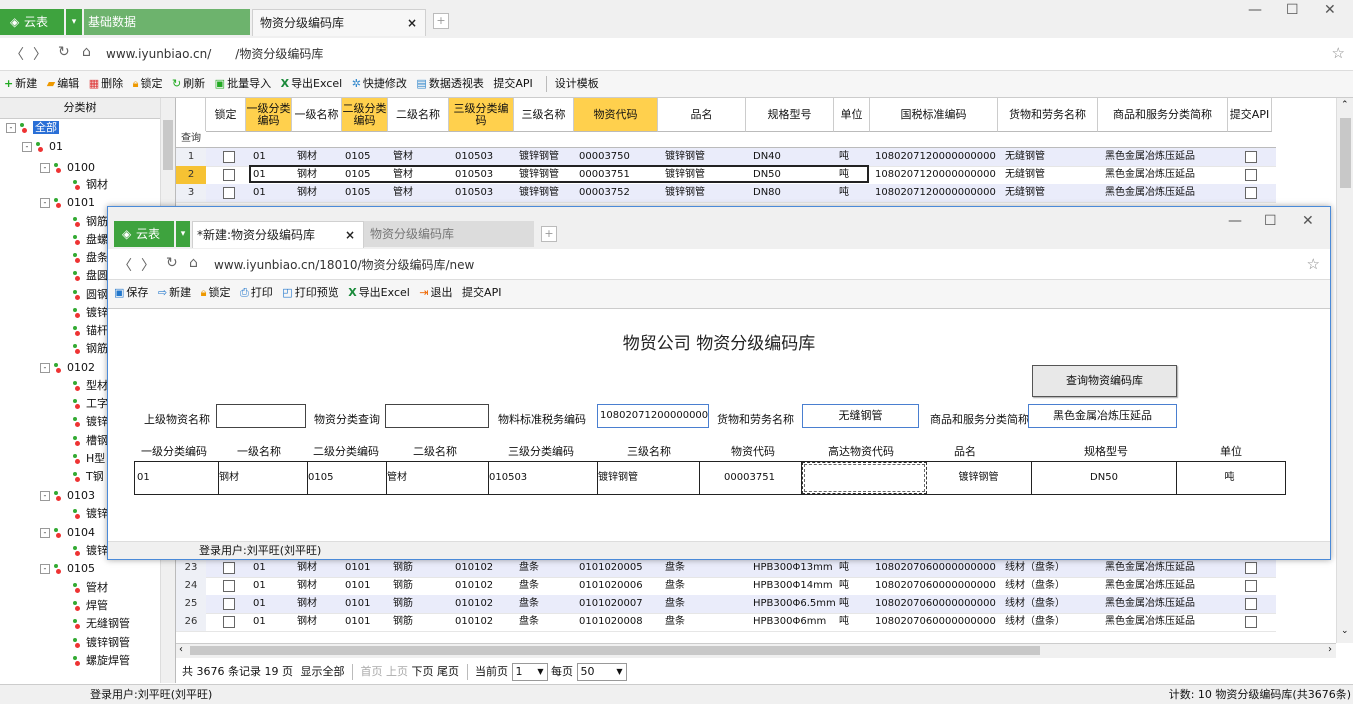  What do you see at coordinates (312, 84) in the screenshot?
I see `export-excel-button: X 导出Excel` at bounding box center [312, 84].